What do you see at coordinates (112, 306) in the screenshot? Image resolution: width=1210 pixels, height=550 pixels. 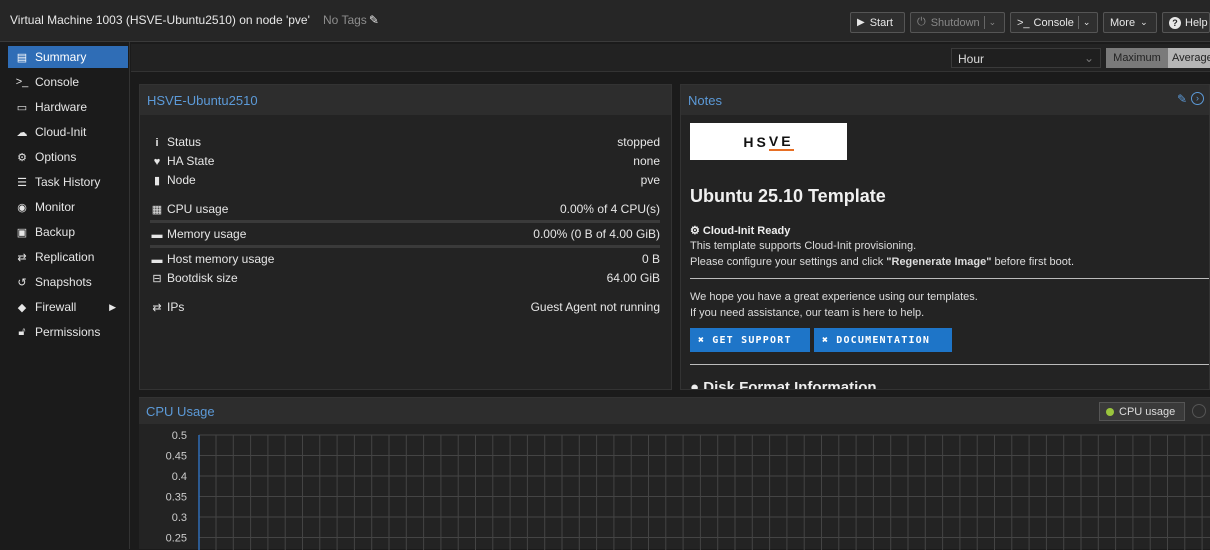 I see `caret-right-icon: ▶` at bounding box center [112, 306].